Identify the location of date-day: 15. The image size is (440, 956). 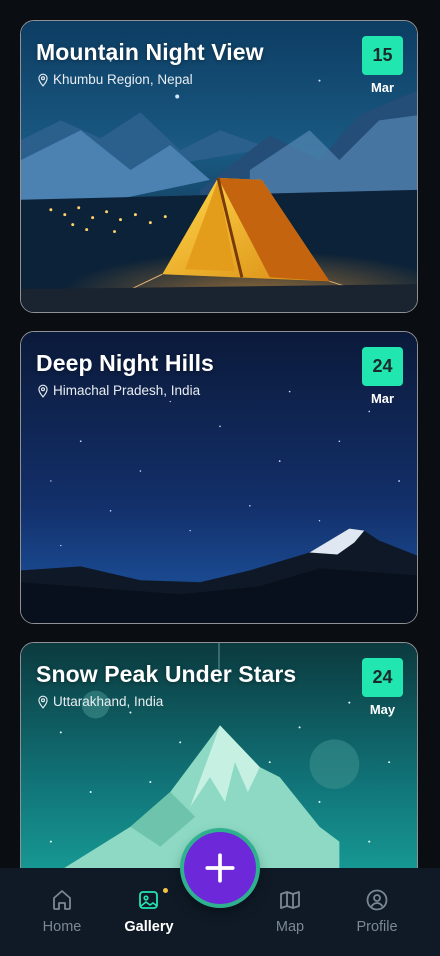
(382, 55).